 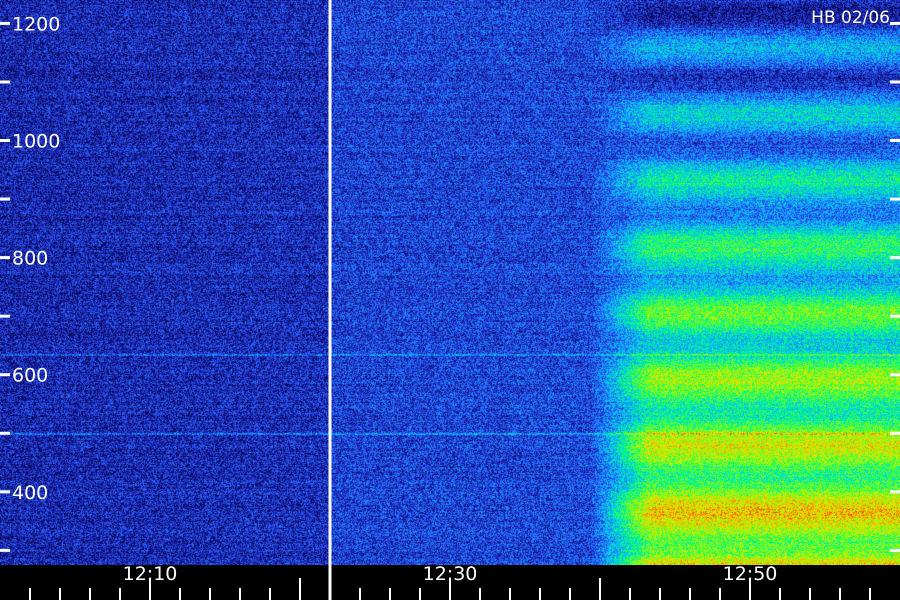 I want to click on x-tick-label: 12:10, so click(x=150, y=574).